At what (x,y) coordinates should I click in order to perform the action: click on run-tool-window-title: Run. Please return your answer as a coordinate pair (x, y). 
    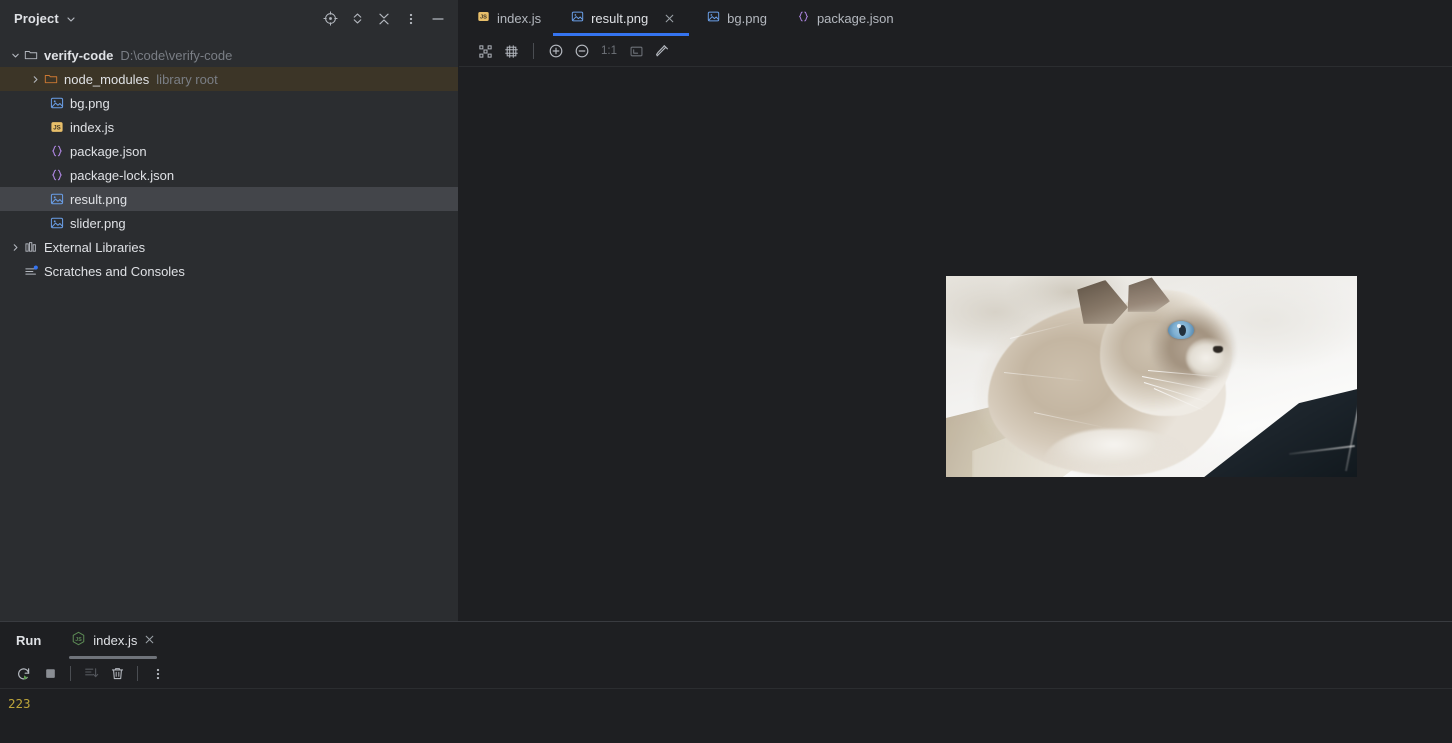
    Looking at the image, I should click on (29, 640).